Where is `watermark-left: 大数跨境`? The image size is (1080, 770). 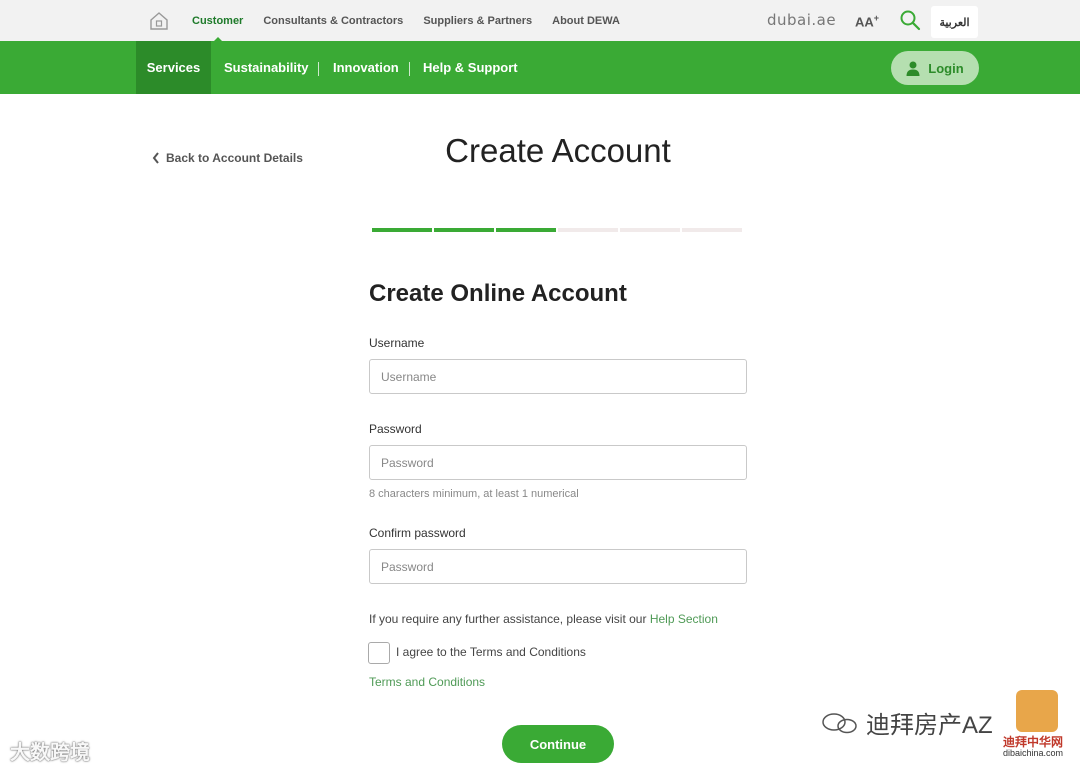 watermark-left: 大数跨境 is located at coordinates (50, 753).